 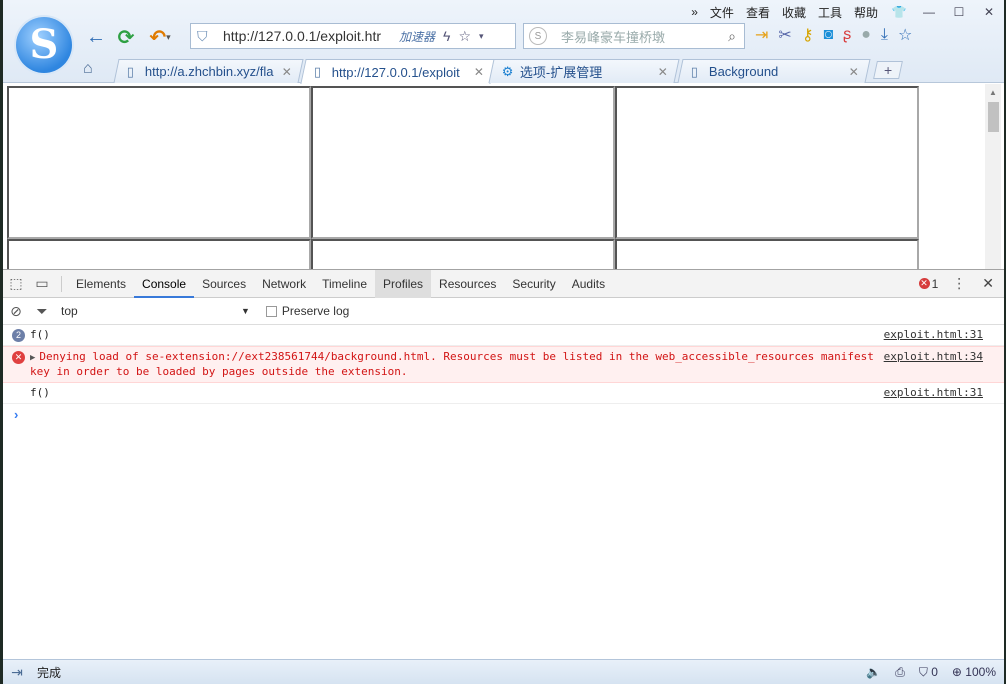 What do you see at coordinates (245, 311) in the screenshot?
I see `context-dropdown-icon: ▼` at bounding box center [245, 311].